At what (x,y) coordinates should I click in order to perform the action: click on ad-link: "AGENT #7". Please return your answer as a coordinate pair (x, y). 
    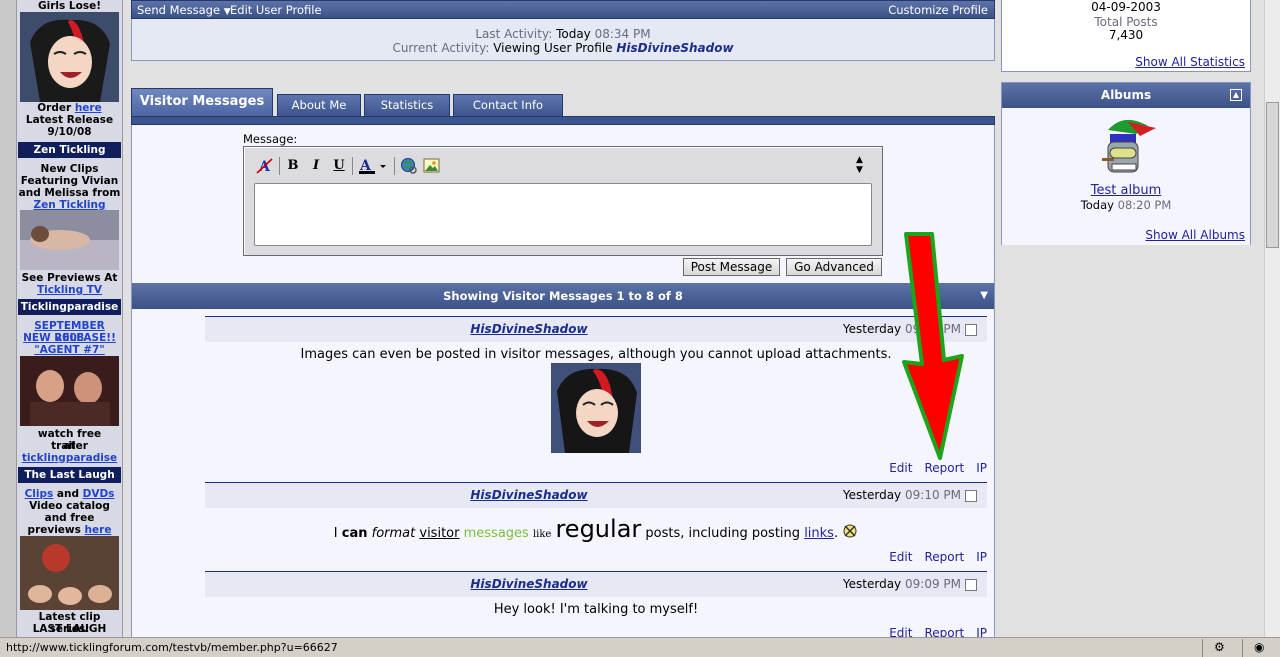
    Looking at the image, I should click on (69, 350).